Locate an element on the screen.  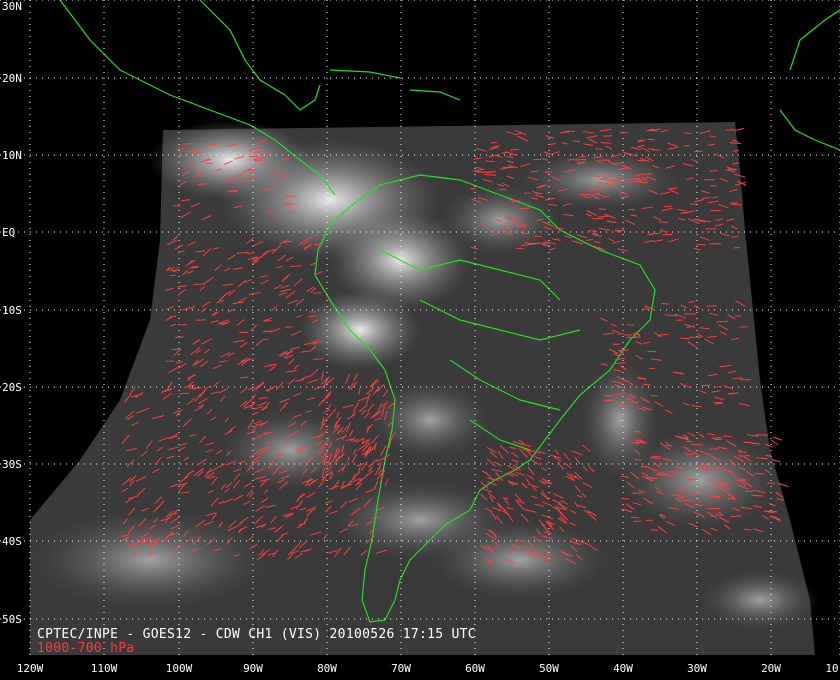
latitude-label: EQ is located at coordinates (9, 232).